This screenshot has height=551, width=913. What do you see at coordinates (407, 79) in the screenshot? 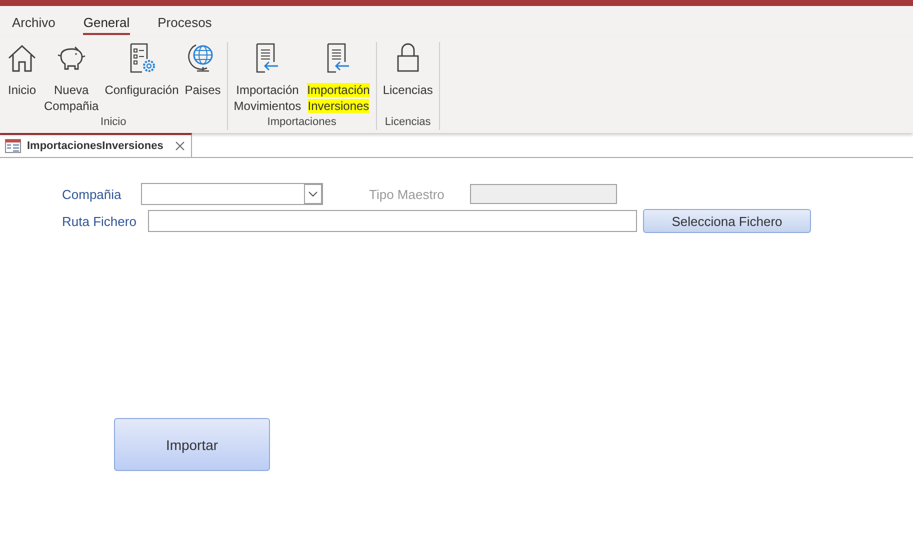
I see `ribbon-button: Licencias` at bounding box center [407, 79].